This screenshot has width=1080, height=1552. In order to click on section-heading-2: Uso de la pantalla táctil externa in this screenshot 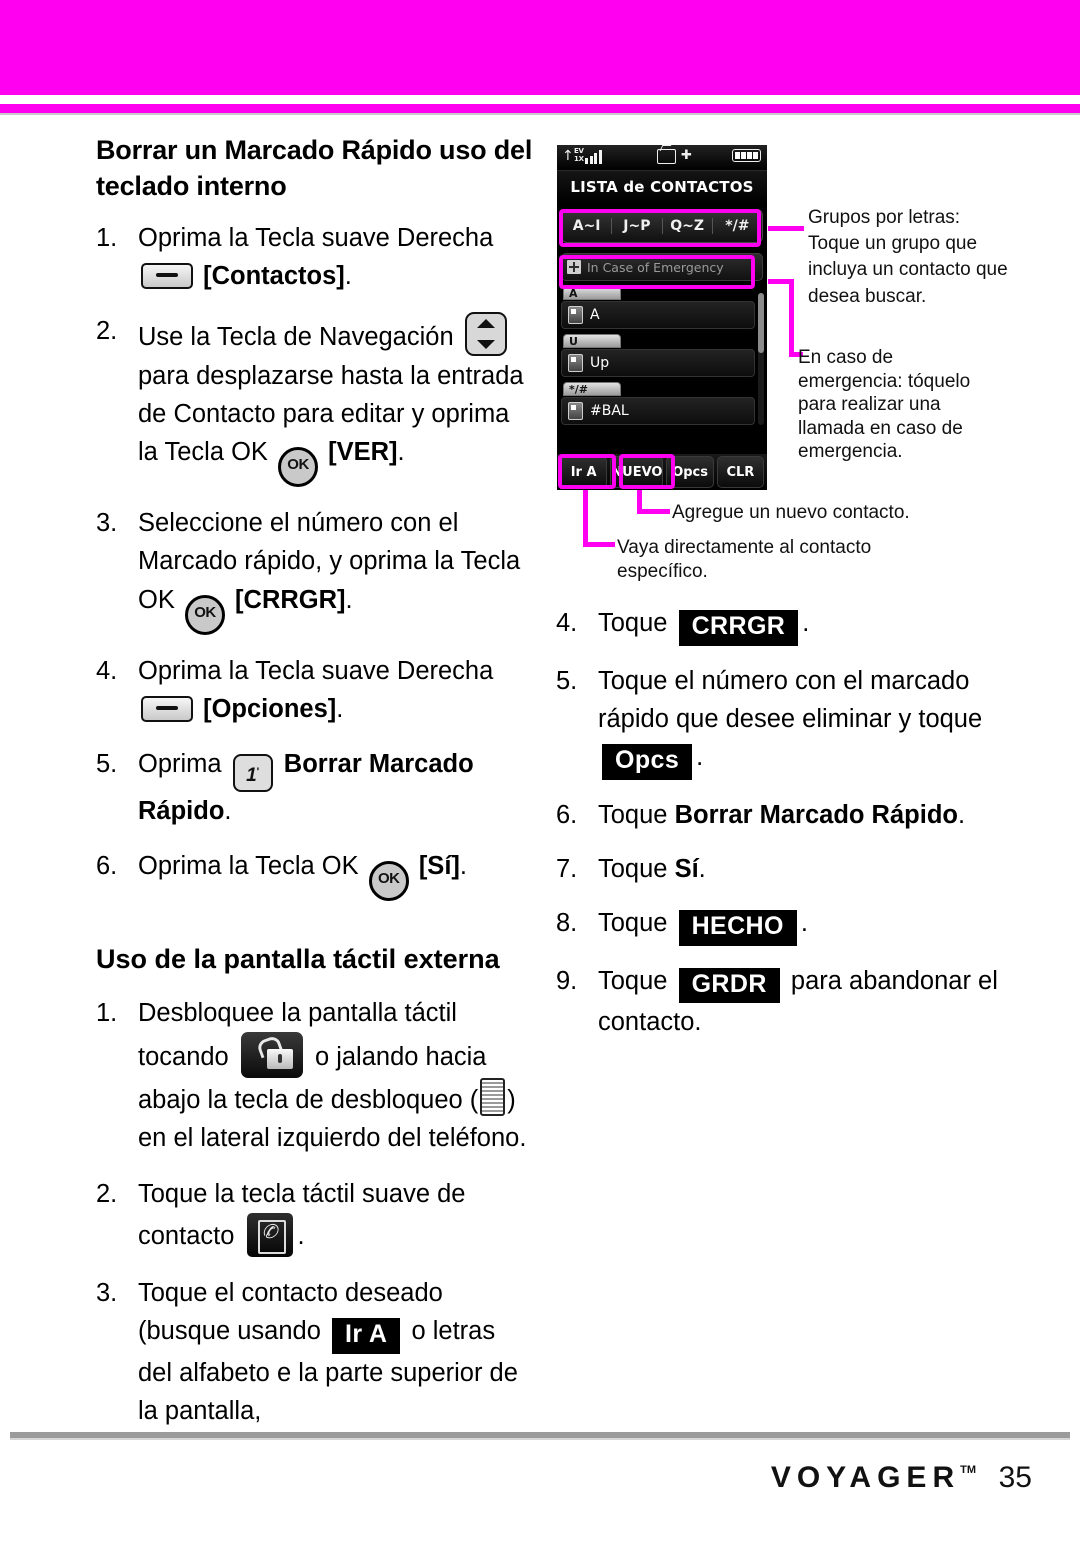, I will do `click(298, 959)`.